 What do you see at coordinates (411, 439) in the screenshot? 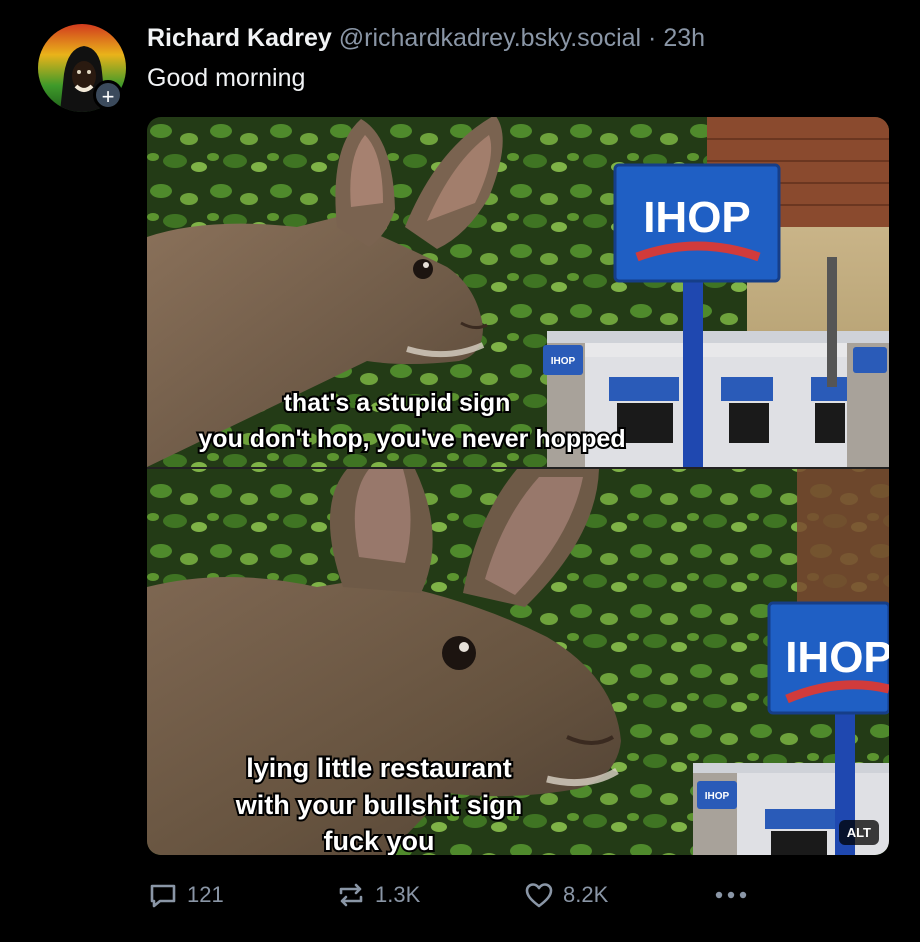
I see `caption-top-line-2: you don't hop, you've never hopped` at bounding box center [411, 439].